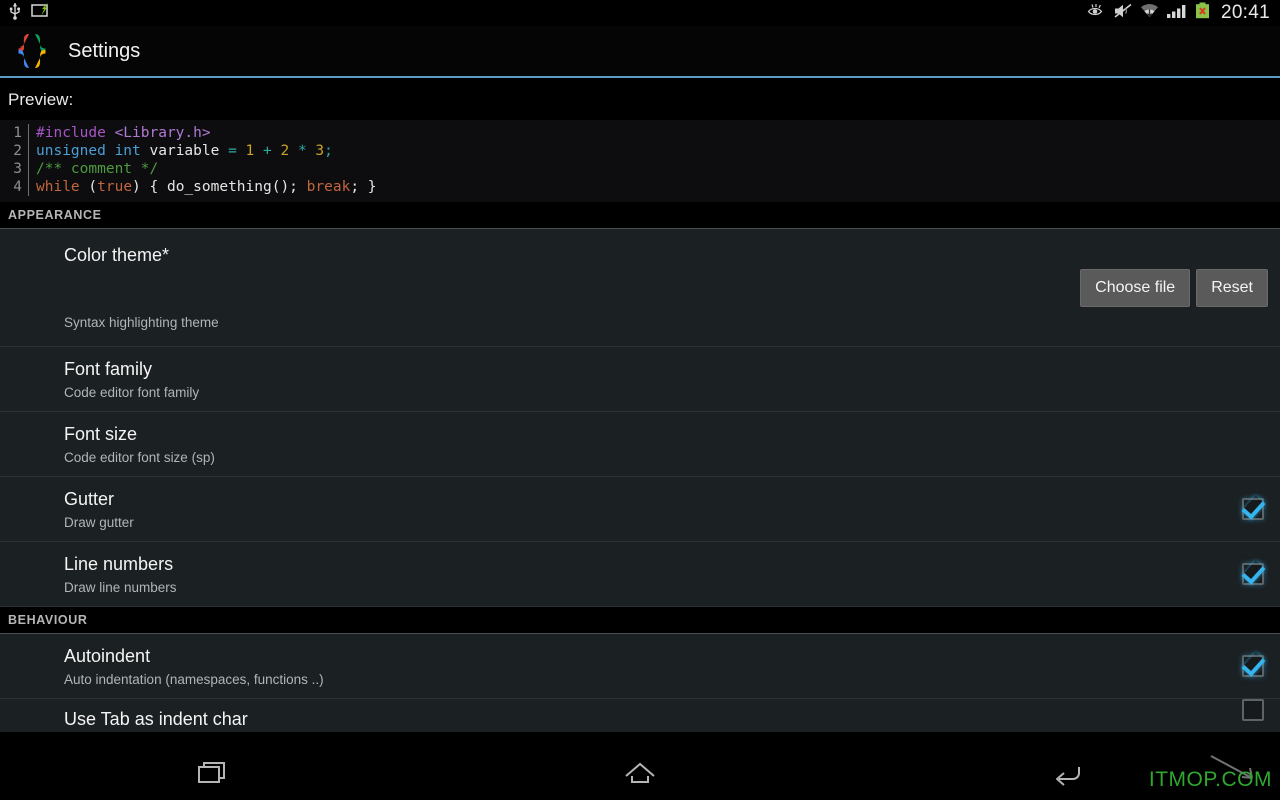 The height and width of the screenshot is (800, 1280). What do you see at coordinates (117, 255) in the screenshot?
I see `pref-title: Color theme*` at bounding box center [117, 255].